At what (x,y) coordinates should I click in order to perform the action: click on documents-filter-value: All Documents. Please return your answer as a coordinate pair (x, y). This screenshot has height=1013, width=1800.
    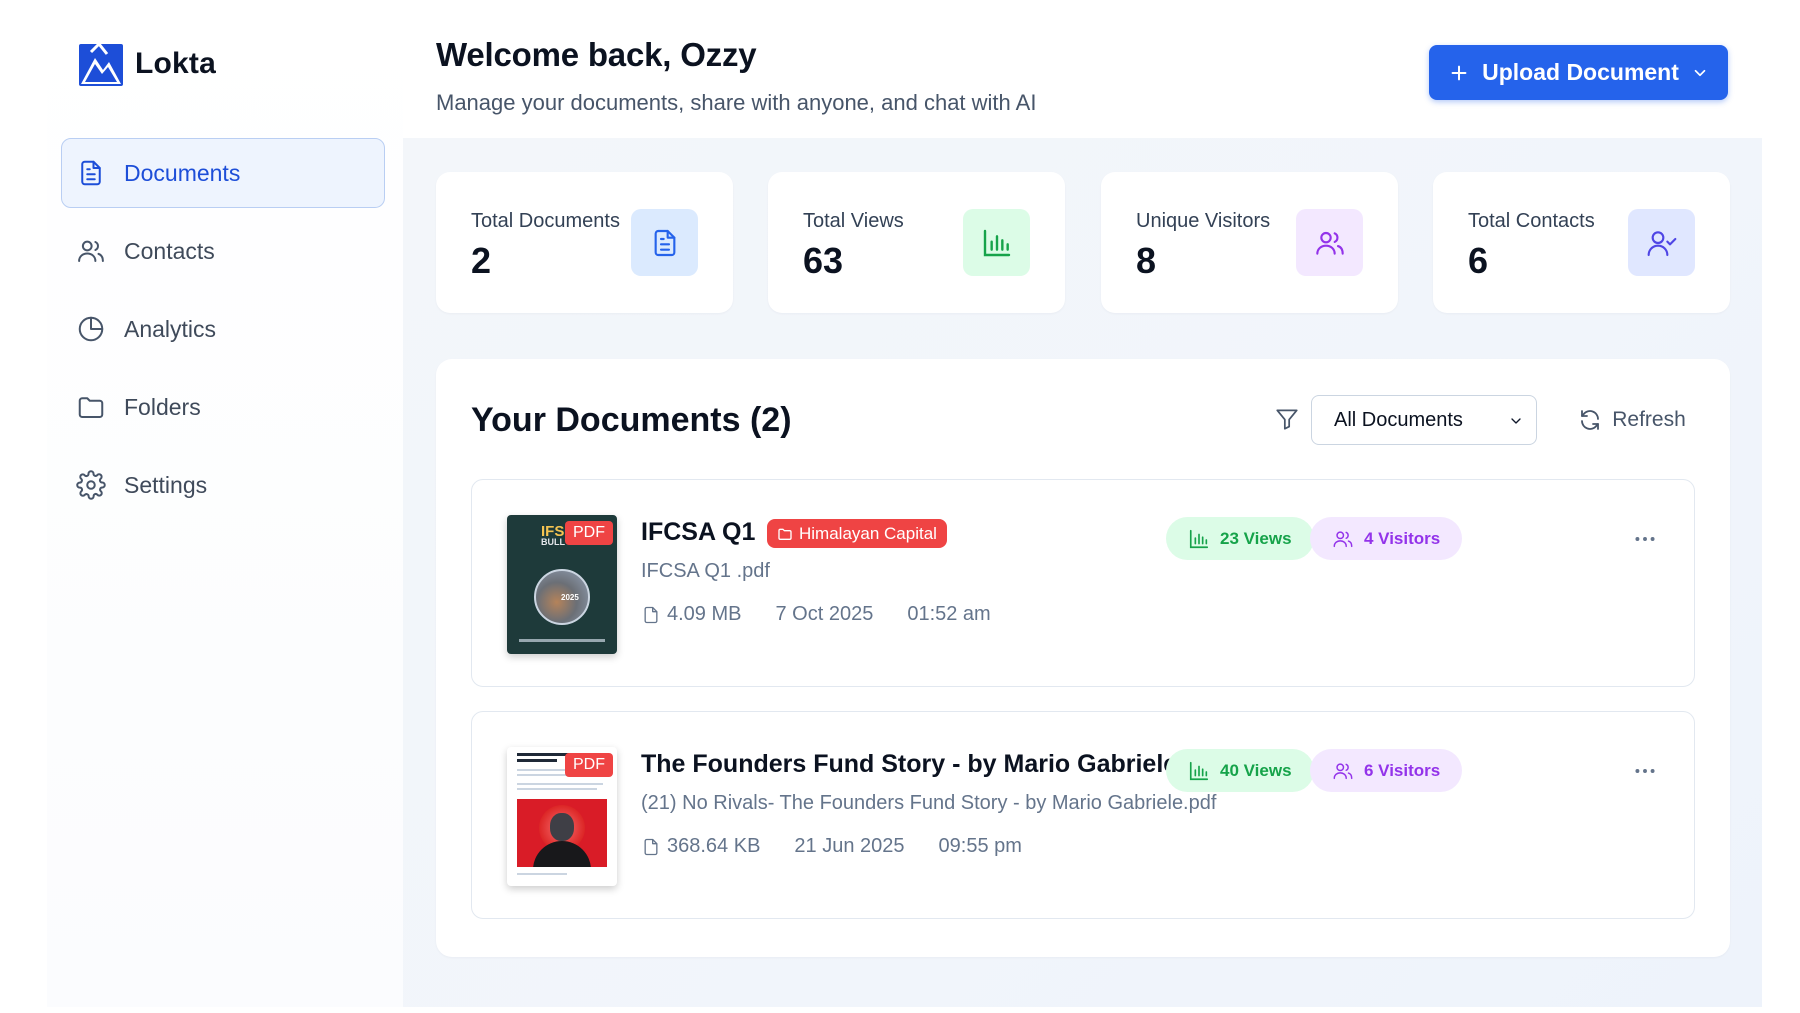
    Looking at the image, I should click on (1398, 419).